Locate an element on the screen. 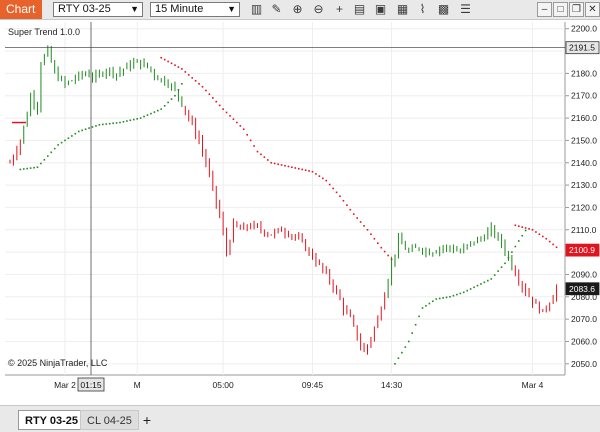  zoom-out-icon: ⊖ is located at coordinates (318, 9).